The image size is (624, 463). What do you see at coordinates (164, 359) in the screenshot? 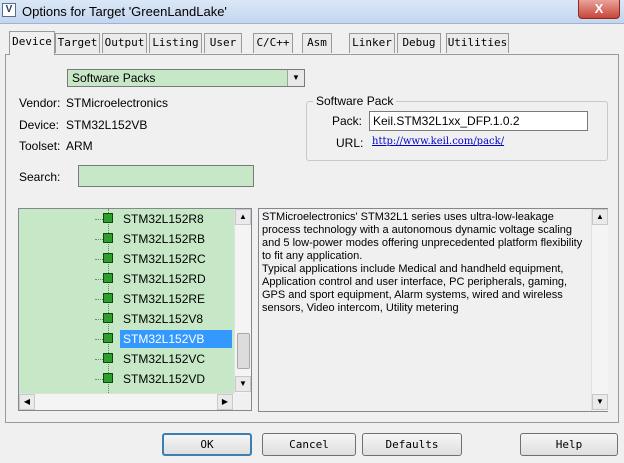
I see `device-name: STM32L152VC` at bounding box center [164, 359].